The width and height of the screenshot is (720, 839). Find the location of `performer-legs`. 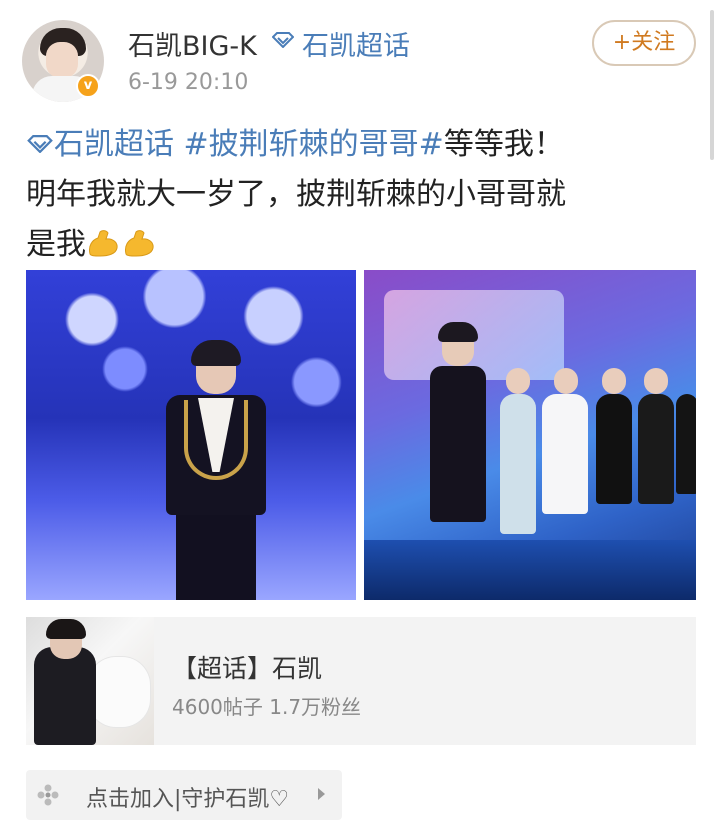

performer-legs is located at coordinates (216, 556).